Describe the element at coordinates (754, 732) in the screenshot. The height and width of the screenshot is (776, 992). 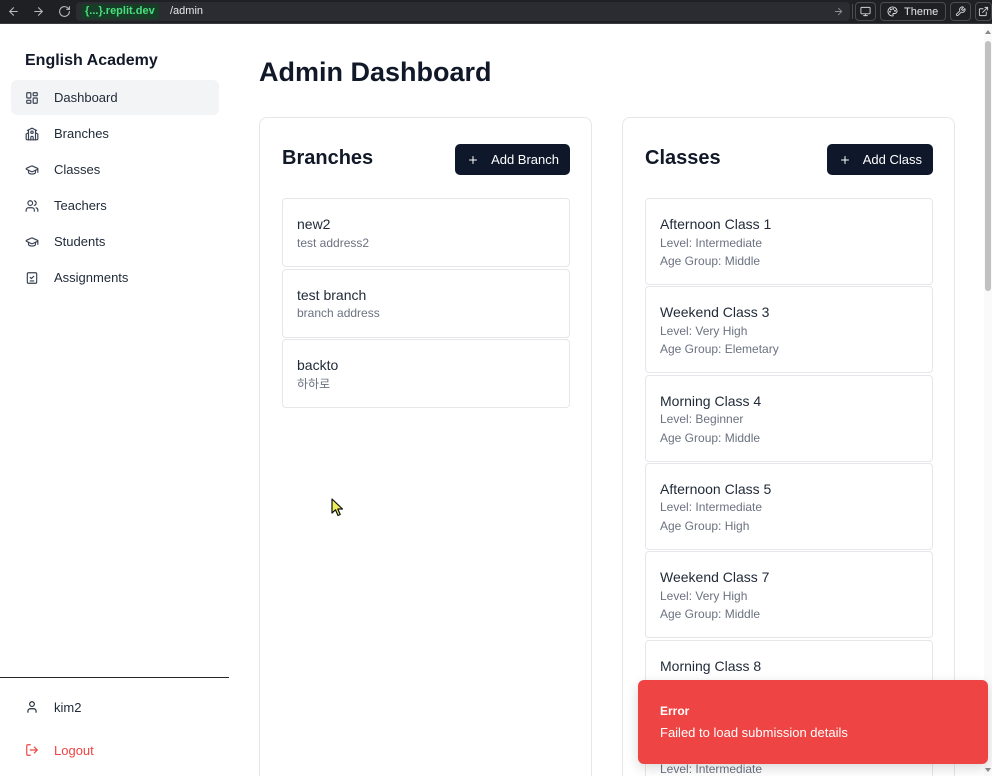
I see `toast-message: Failed to load submission details` at that location.